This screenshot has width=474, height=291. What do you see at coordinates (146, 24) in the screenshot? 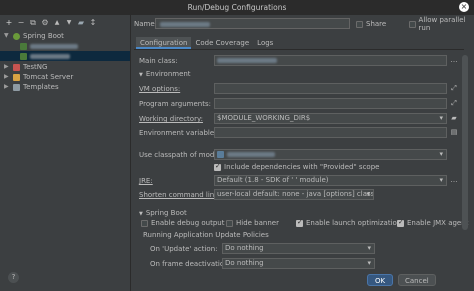
I see `name-label: Name:` at bounding box center [146, 24].